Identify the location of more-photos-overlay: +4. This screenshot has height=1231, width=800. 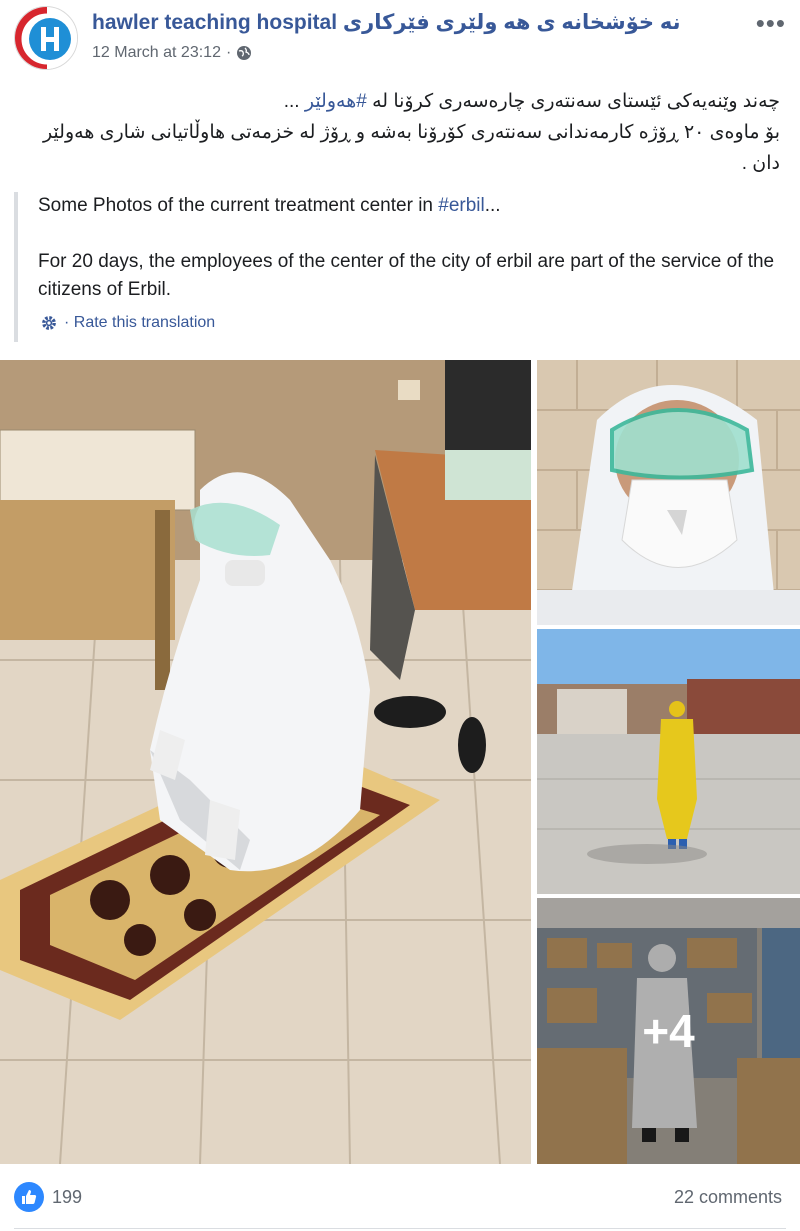
(668, 1031).